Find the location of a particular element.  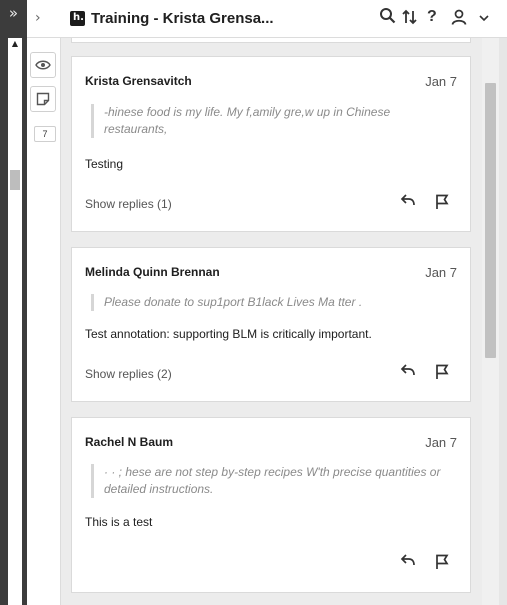

page-scrollbar: ▲ is located at coordinates (15, 321).